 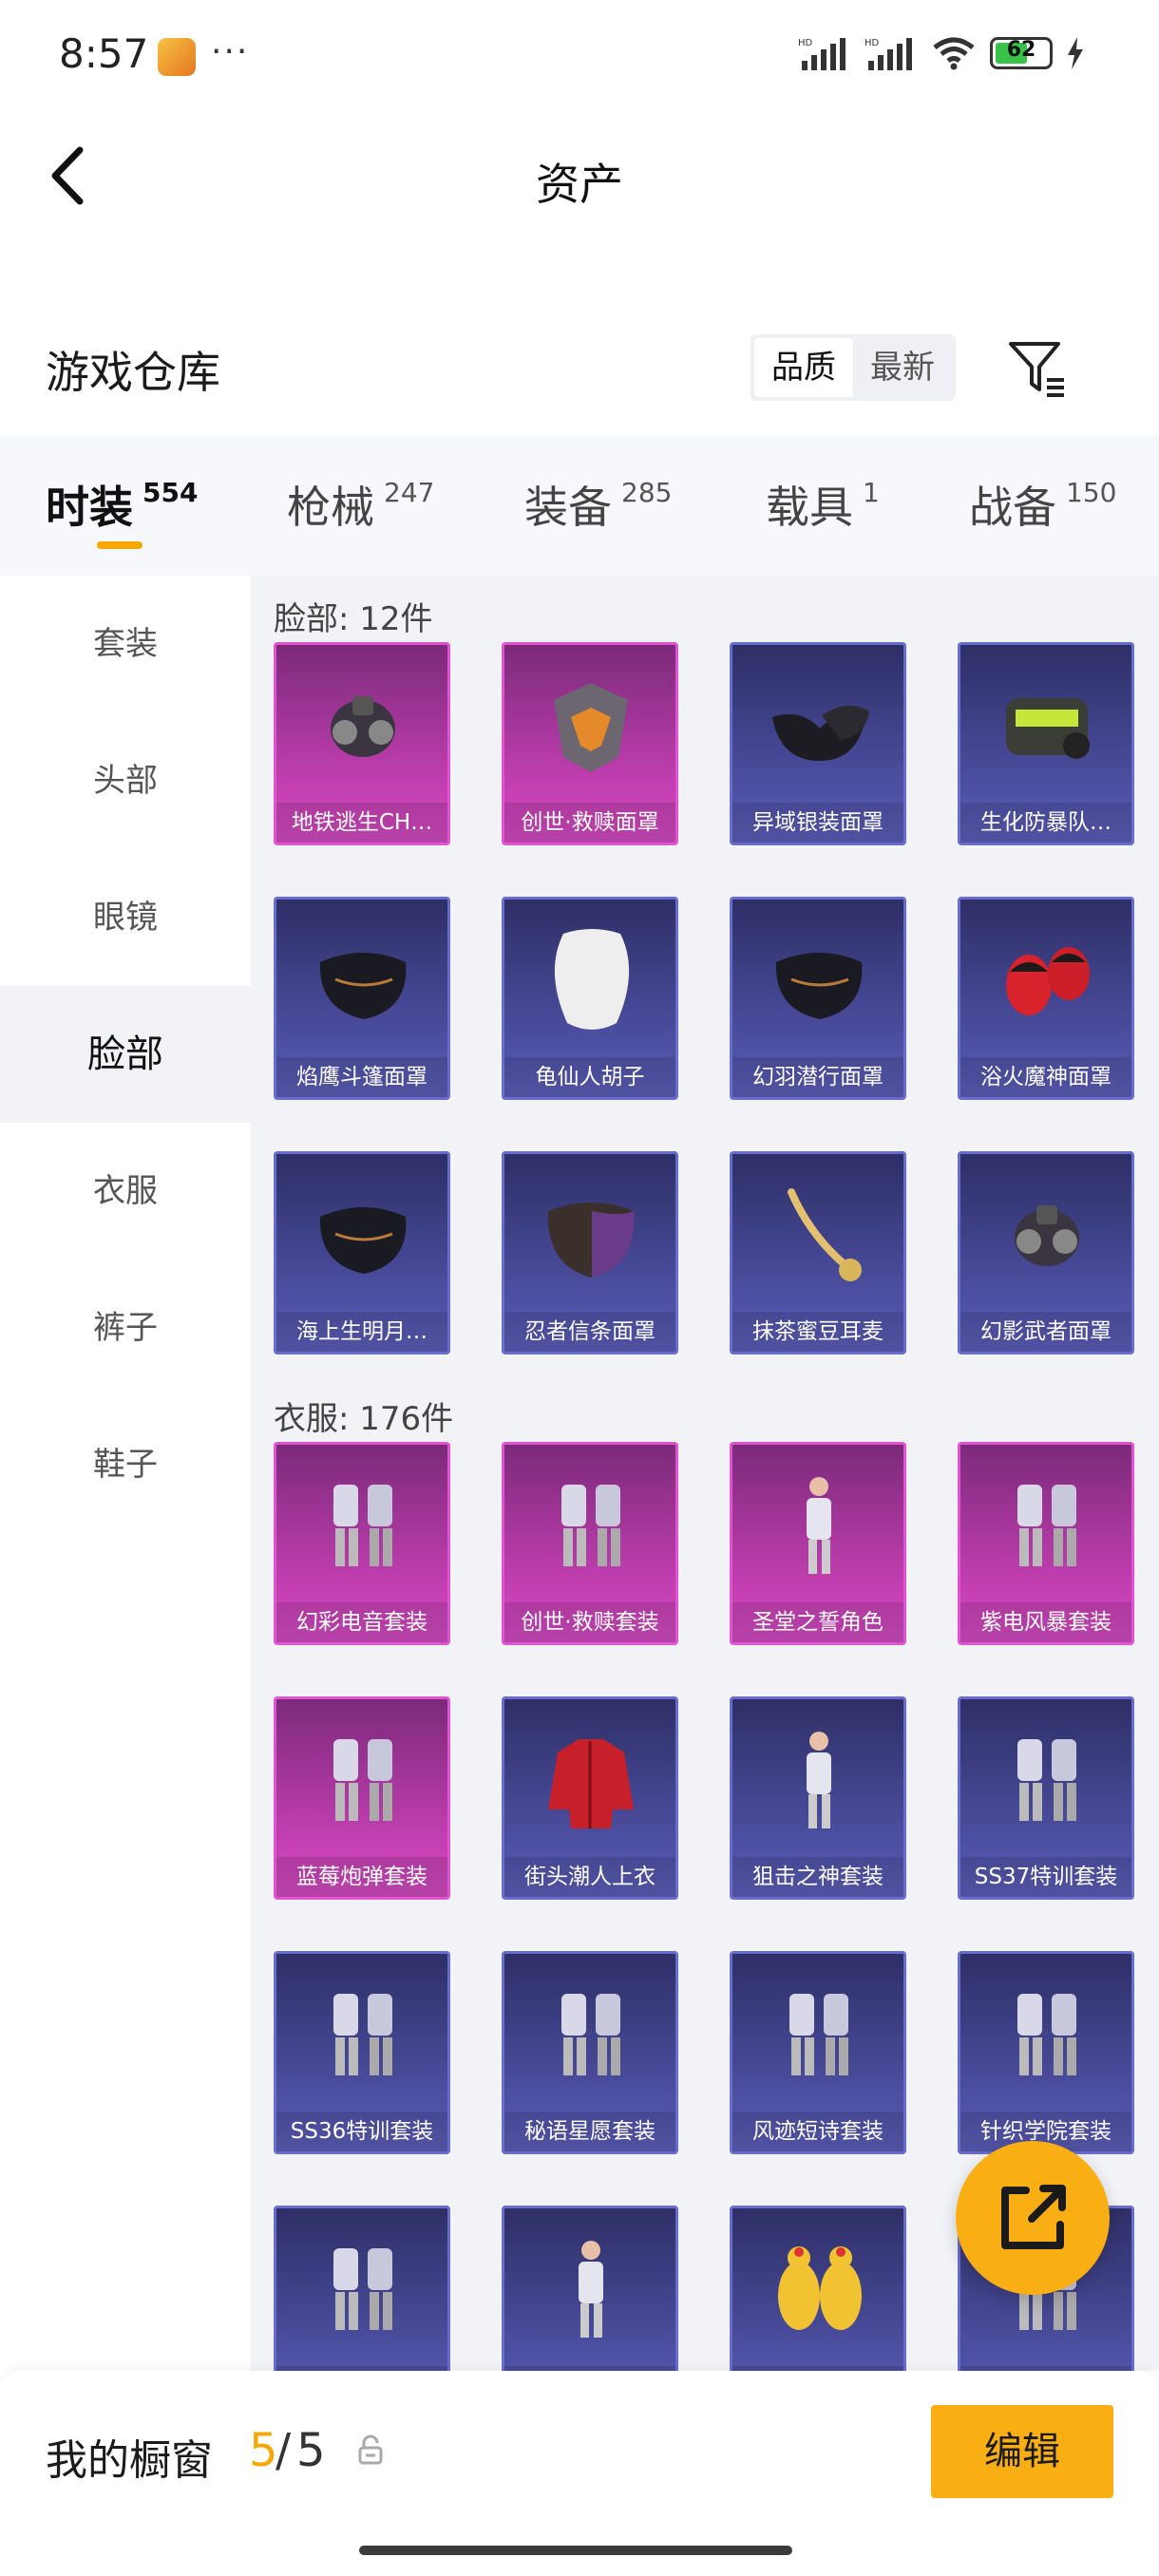 I want to click on item-name: 蓝莓炮弹套装, so click(x=361, y=1877).